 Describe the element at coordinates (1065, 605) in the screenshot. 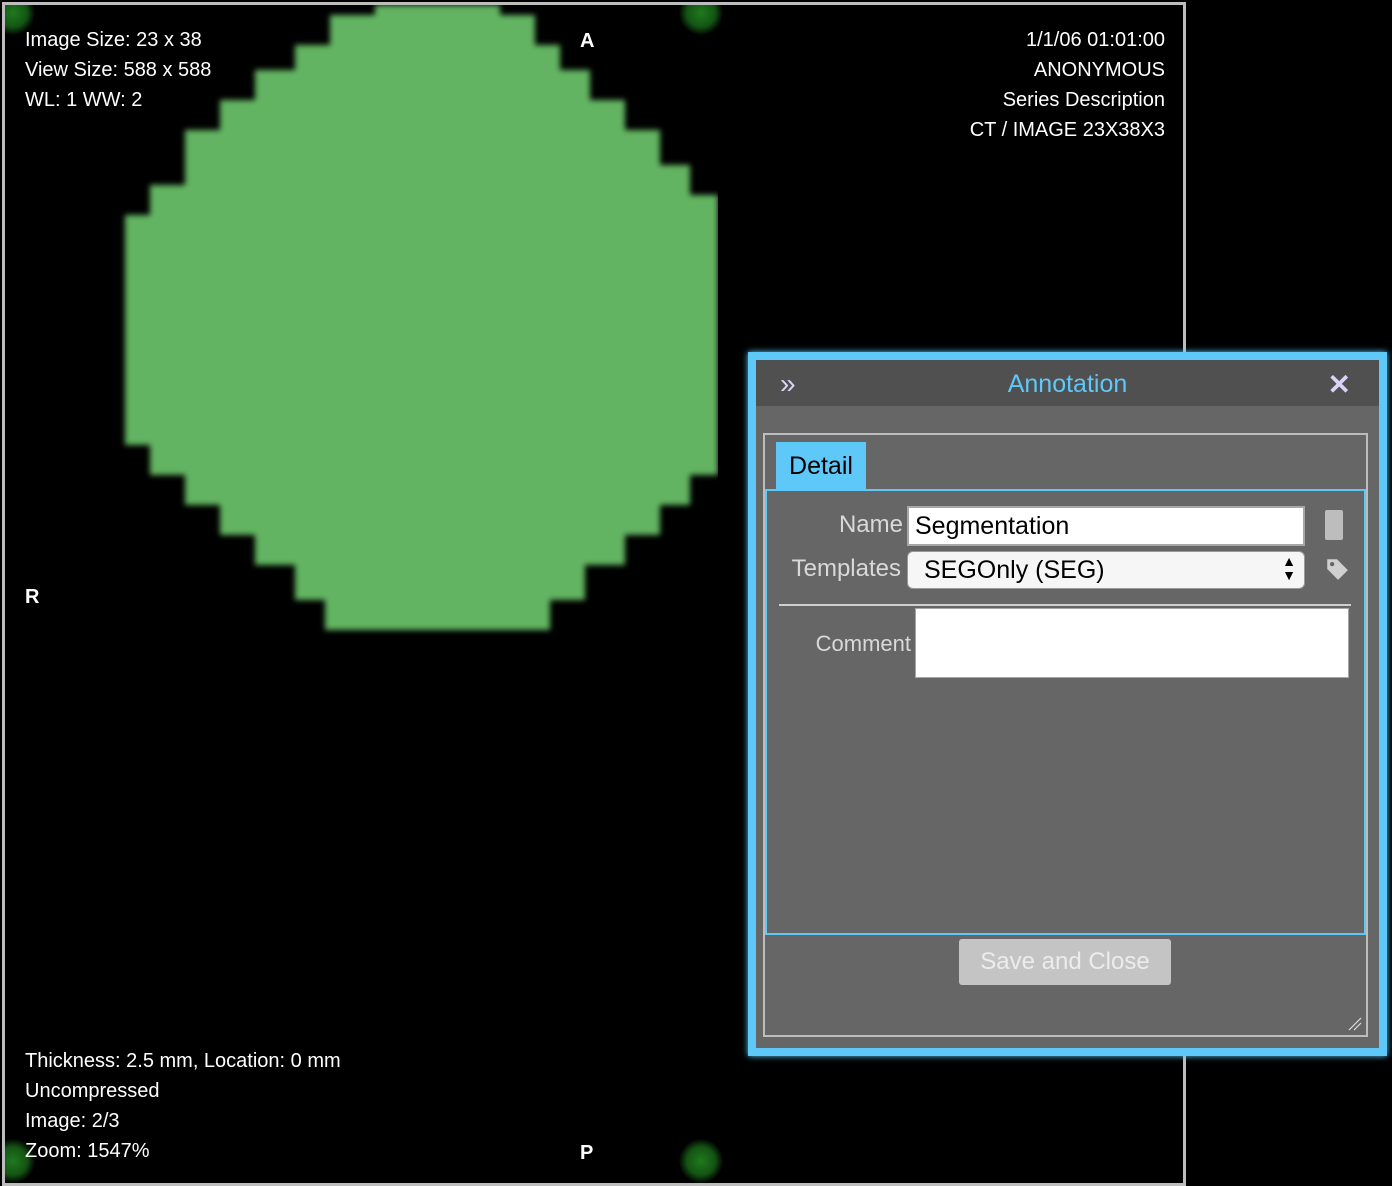

I see `divider` at that location.